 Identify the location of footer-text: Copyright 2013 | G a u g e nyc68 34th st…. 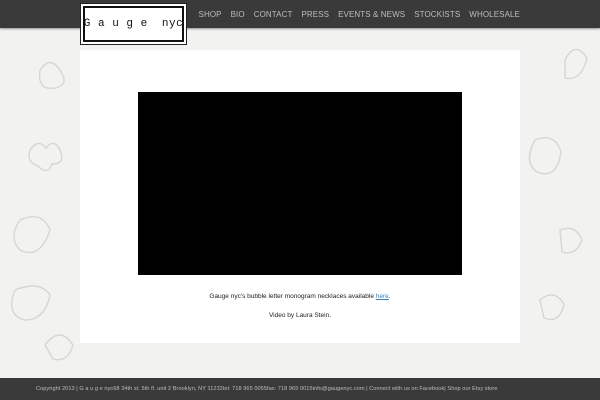
(267, 389).